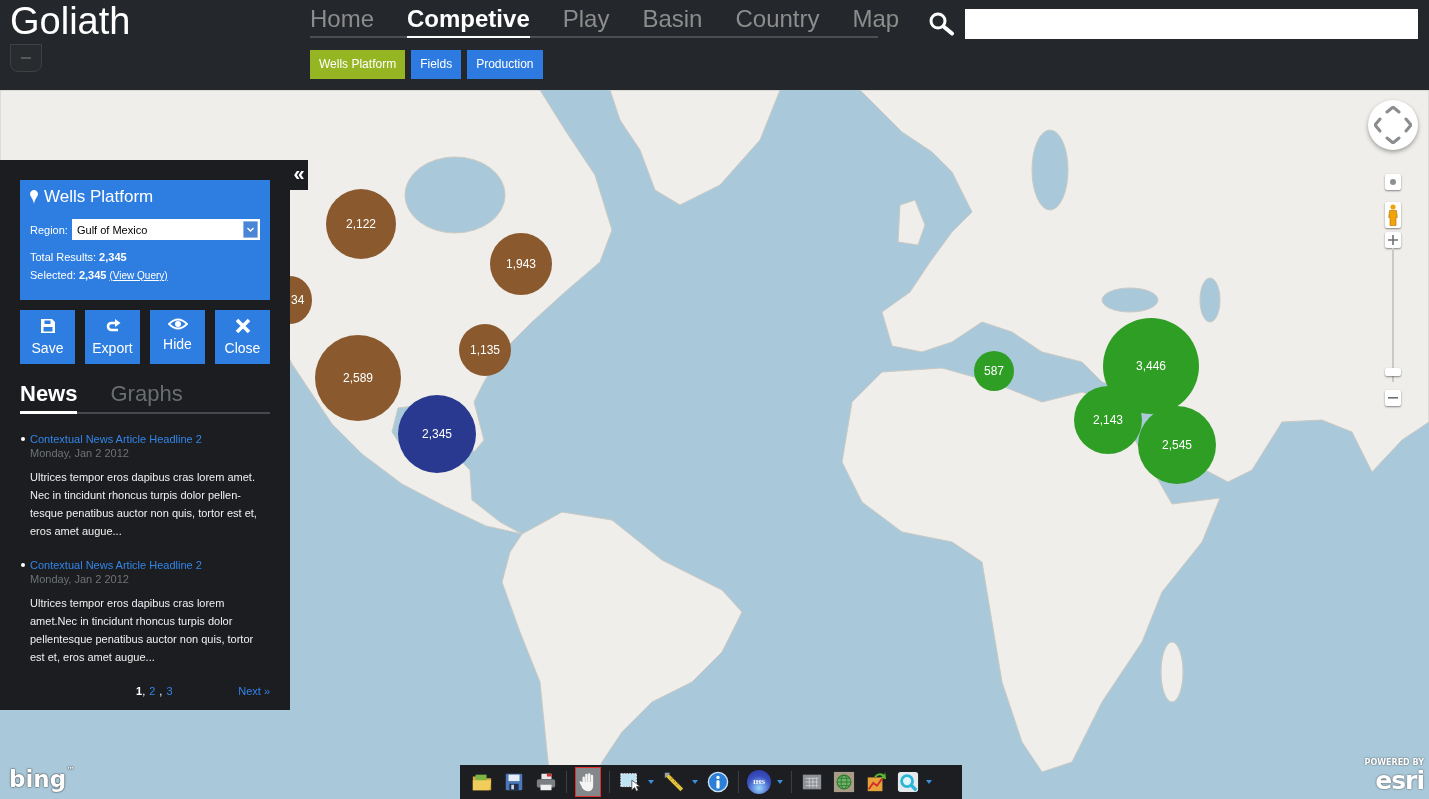 Image resolution: width=1429 pixels, height=799 pixels. Describe the element at coordinates (152, 691) in the screenshot. I see `page-link: 2` at that location.